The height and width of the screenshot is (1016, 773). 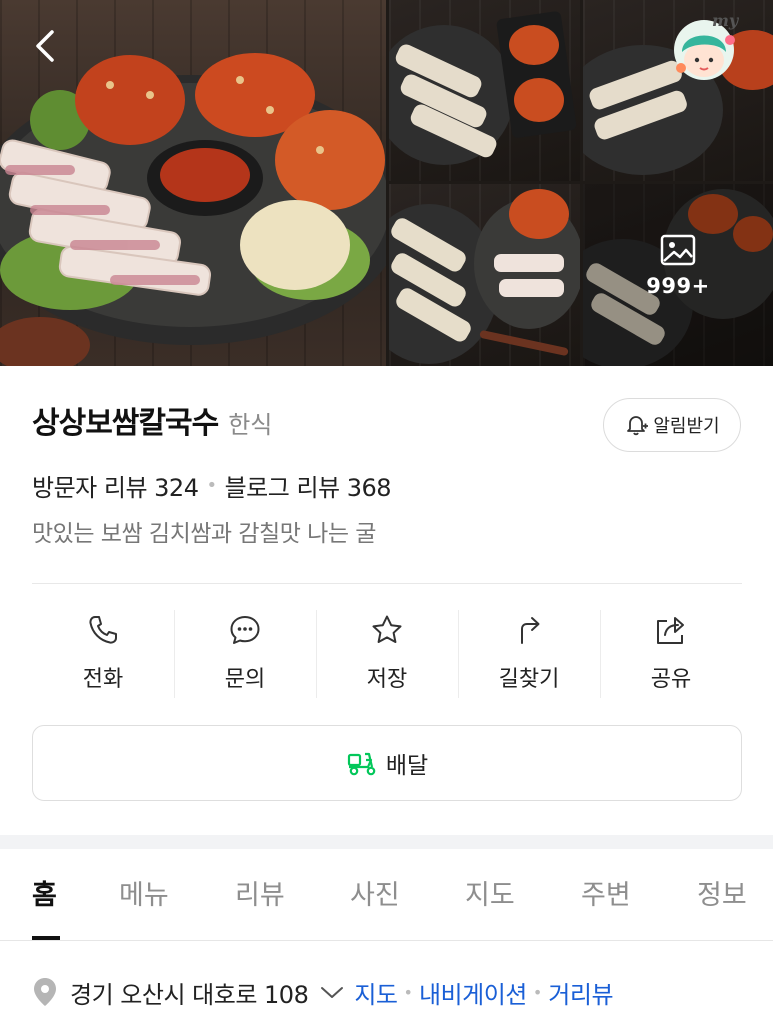 I want to click on save-button: 저장, so click(x=387, y=655).